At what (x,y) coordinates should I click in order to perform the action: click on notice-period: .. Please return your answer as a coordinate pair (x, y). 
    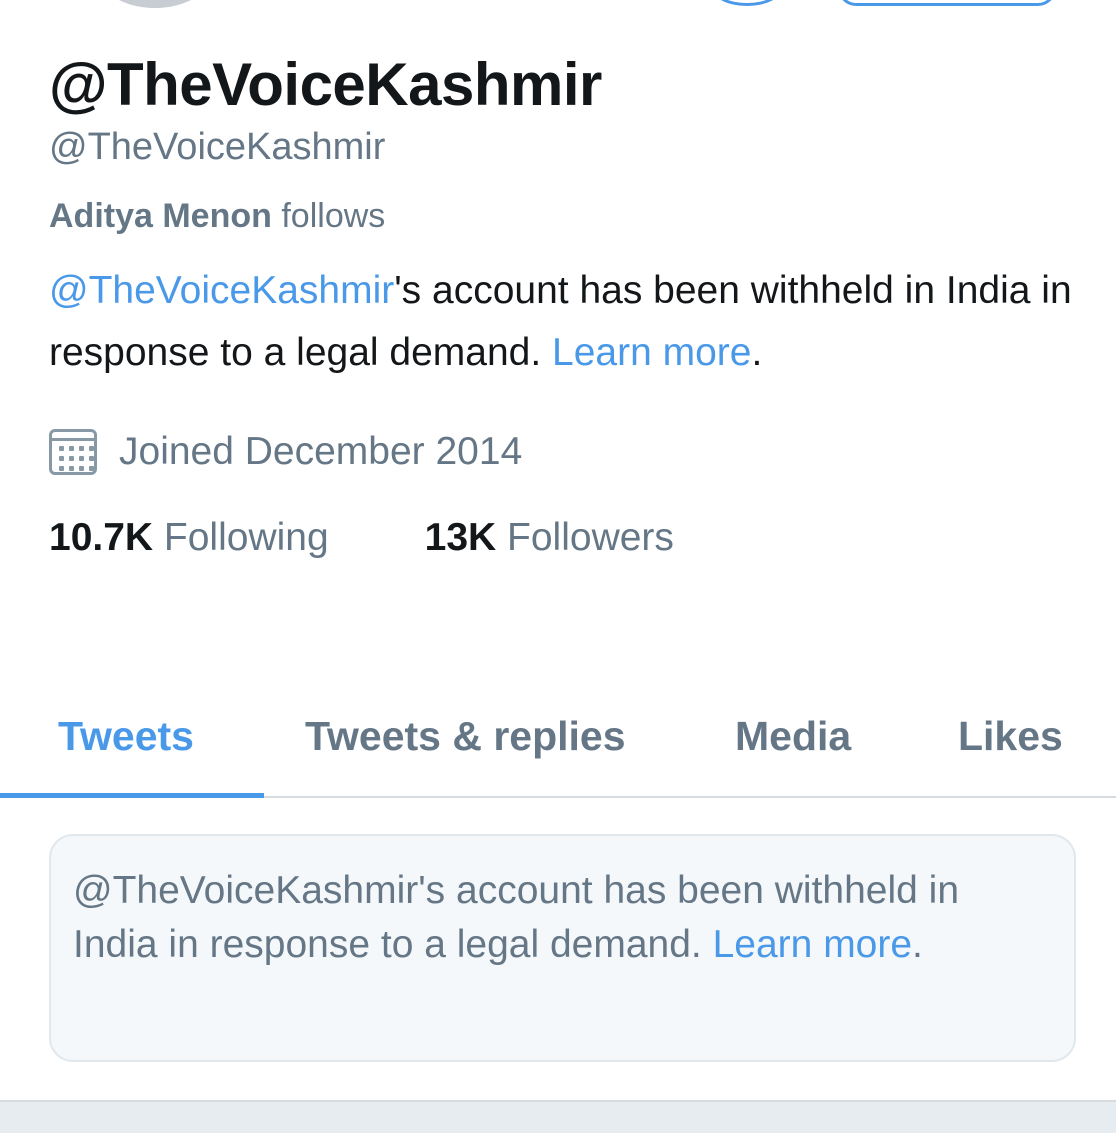
    Looking at the image, I should click on (917, 944).